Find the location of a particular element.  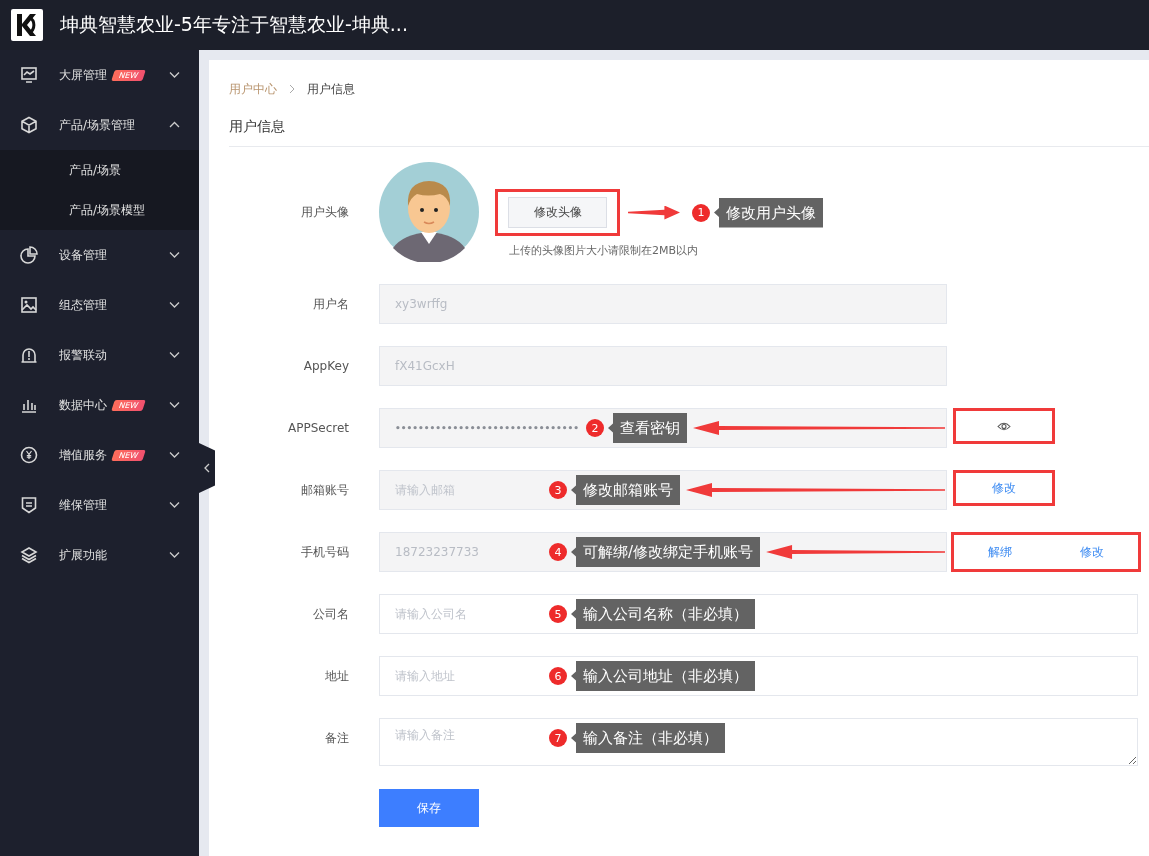

page-heading: 用户信息 is located at coordinates (689, 132).